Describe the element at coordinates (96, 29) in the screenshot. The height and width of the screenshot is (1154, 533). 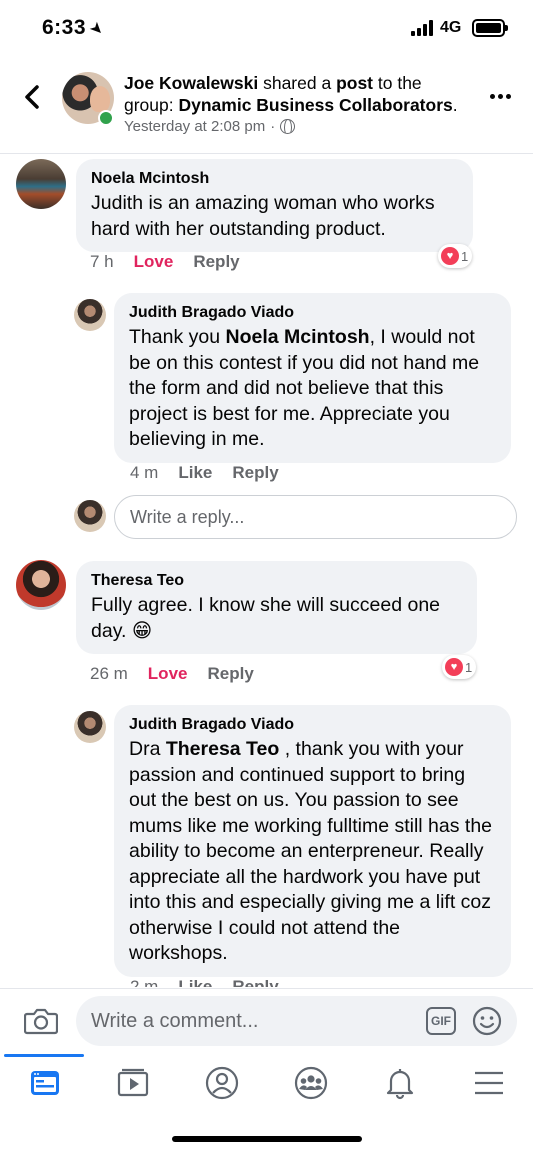
I see `location-arrow-icon: ➤` at that location.